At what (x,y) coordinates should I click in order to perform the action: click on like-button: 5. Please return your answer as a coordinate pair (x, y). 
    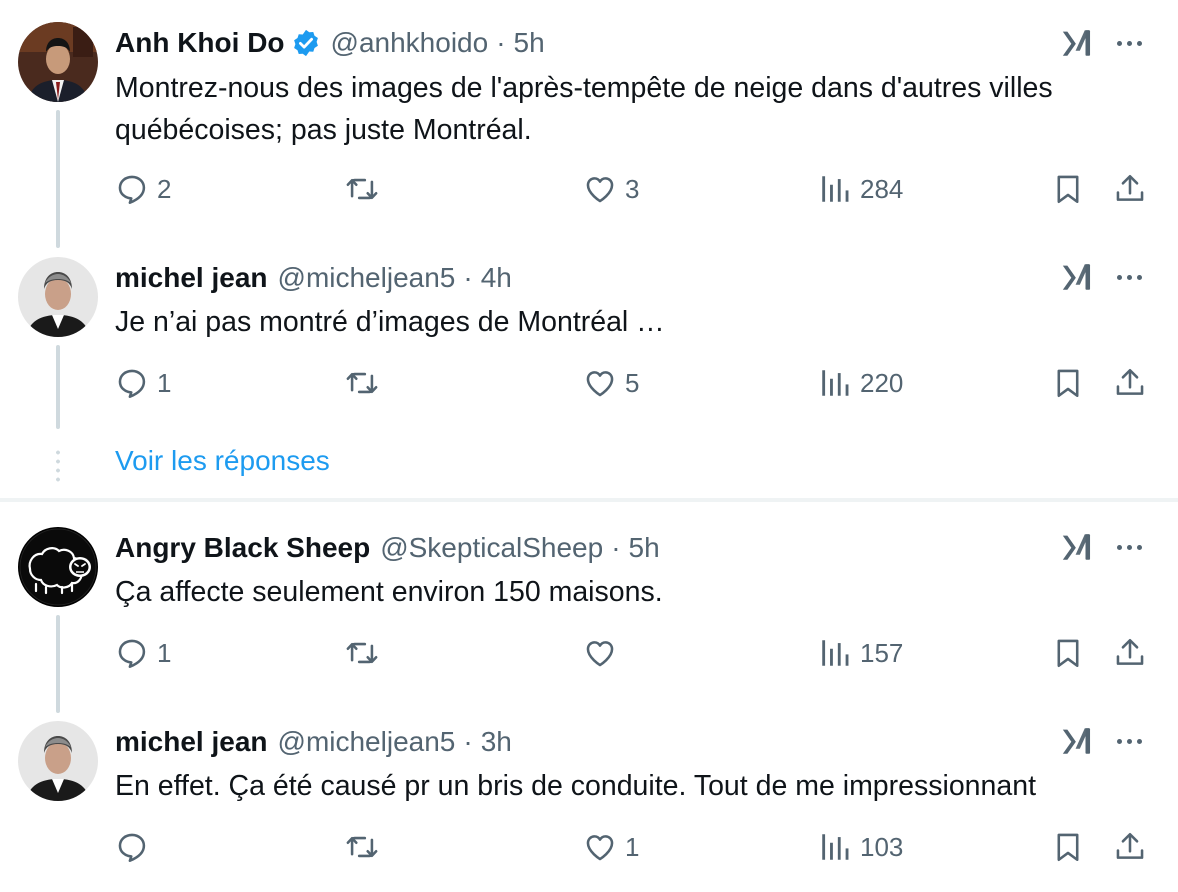
    Looking at the image, I should click on (611, 383).